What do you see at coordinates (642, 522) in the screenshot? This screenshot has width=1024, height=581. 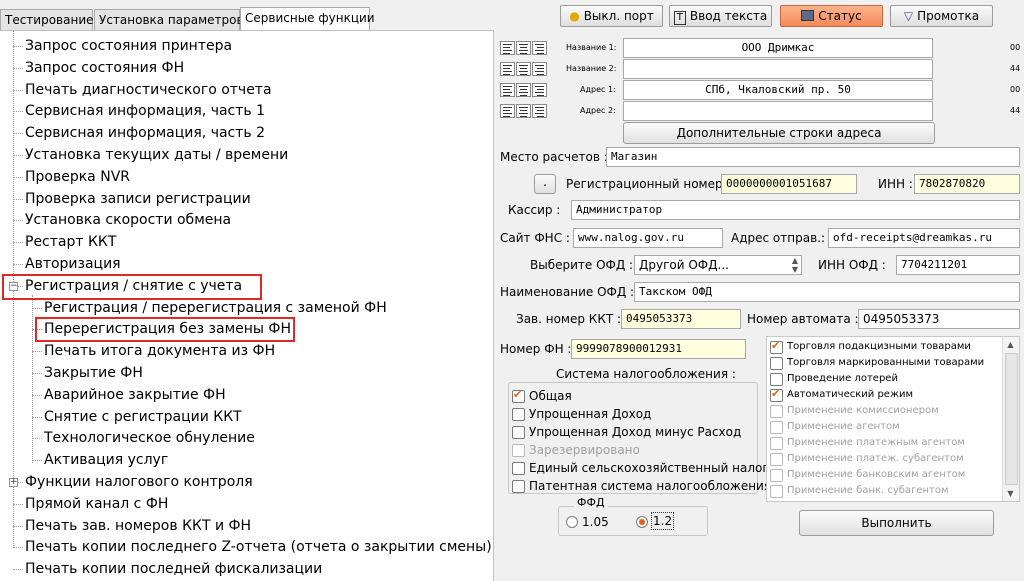 I see `ffd-12-radio` at bounding box center [642, 522].